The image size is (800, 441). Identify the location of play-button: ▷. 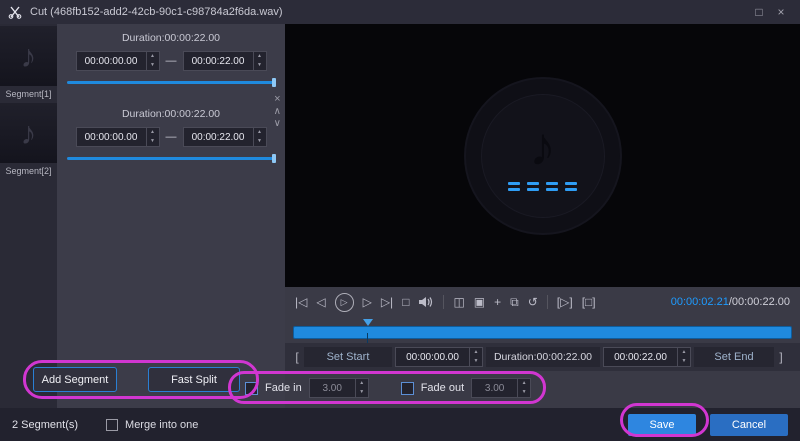
(344, 302).